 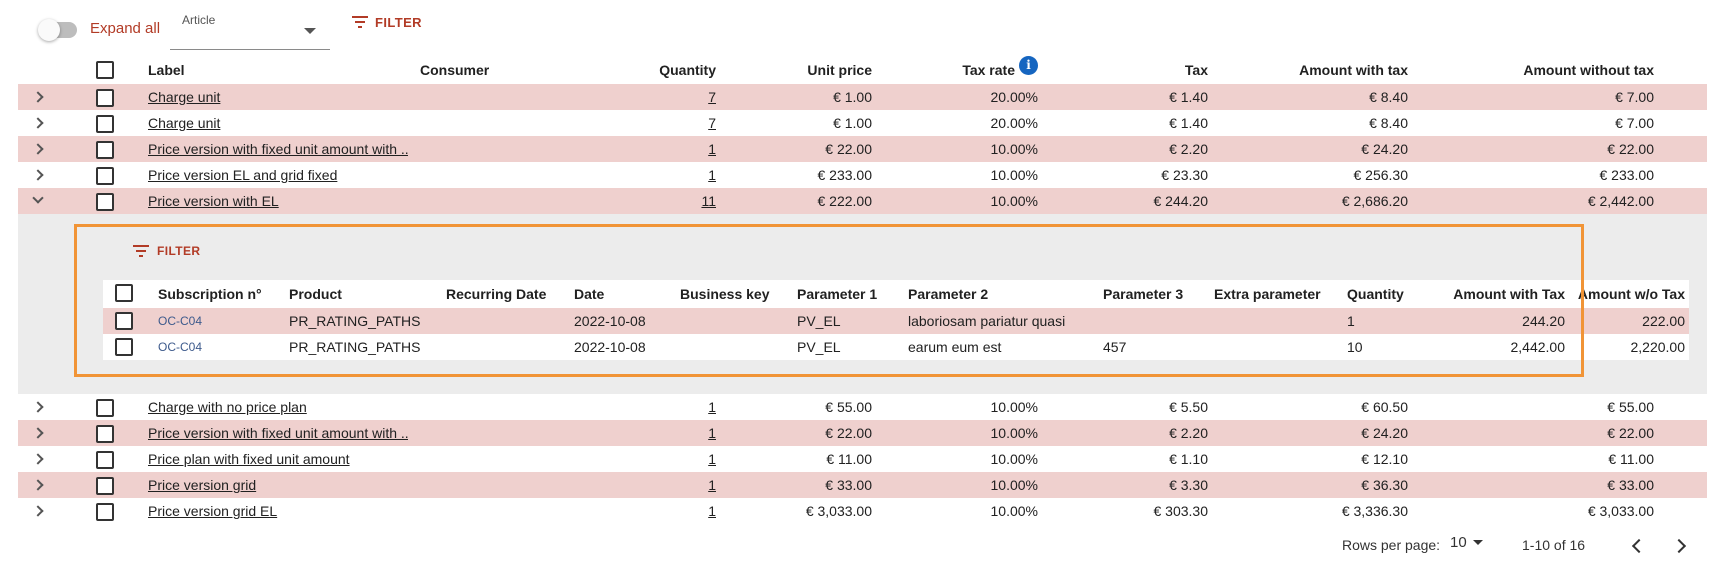 What do you see at coordinates (167, 251) in the screenshot?
I see `detail-filter-button: FILTER` at bounding box center [167, 251].